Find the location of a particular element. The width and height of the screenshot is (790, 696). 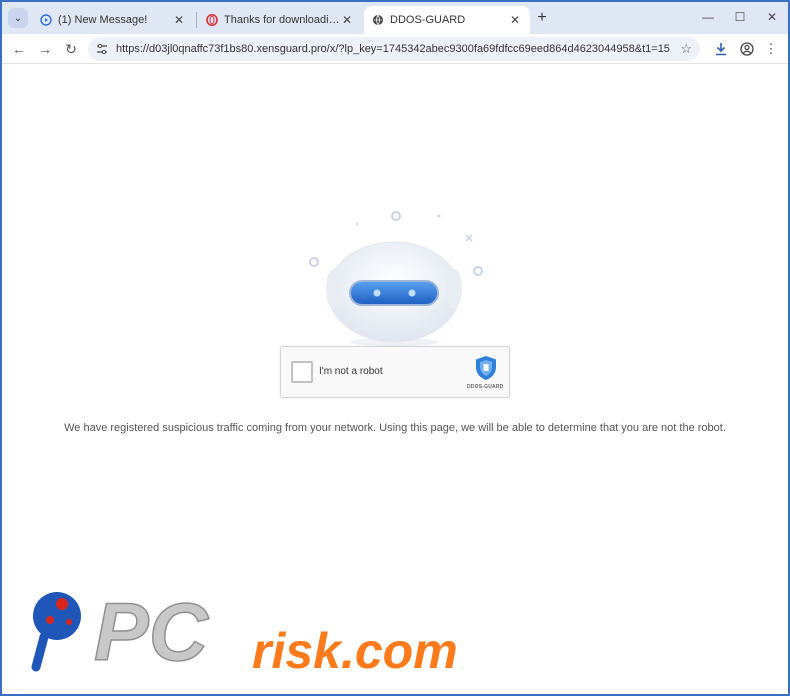

robot-illustration is located at coordinates (396, 278).